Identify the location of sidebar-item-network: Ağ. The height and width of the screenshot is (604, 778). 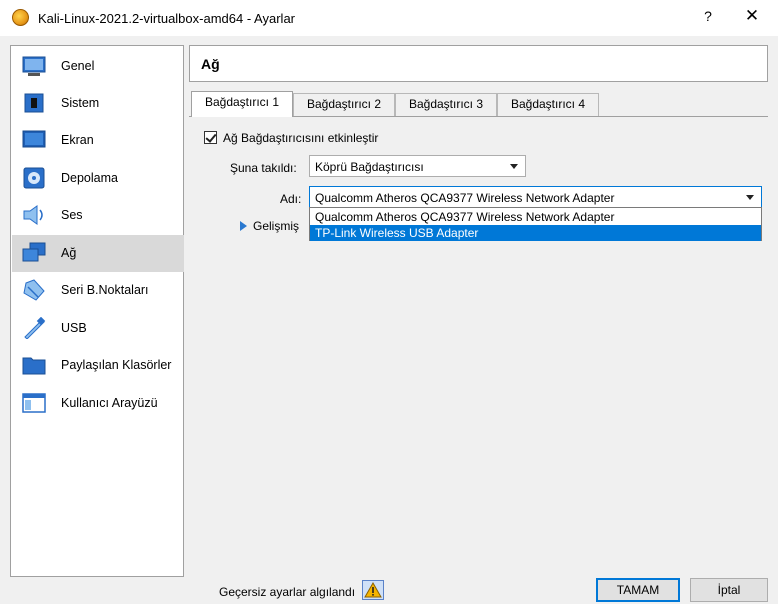
(98, 253).